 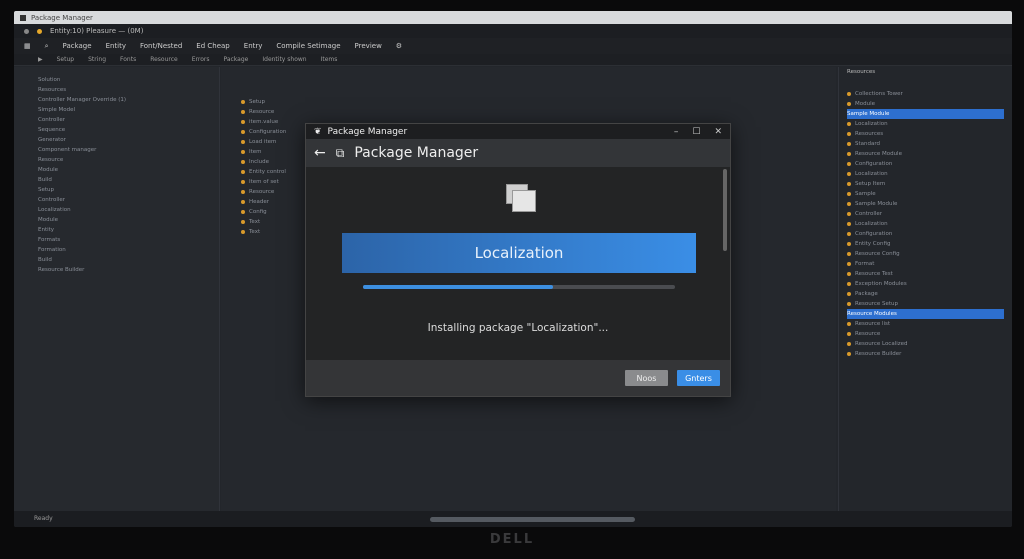 What do you see at coordinates (49, 240) in the screenshot?
I see `tree-item-label: Formats` at bounding box center [49, 240].